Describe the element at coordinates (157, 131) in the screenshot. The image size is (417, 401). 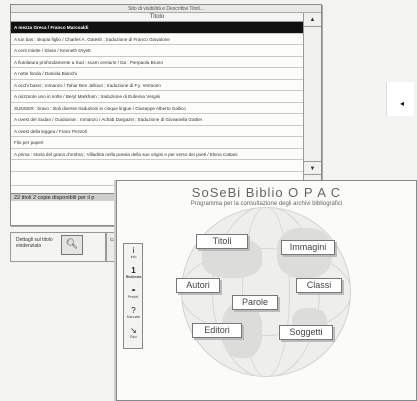
I see `list-item: A ovest della leggea / Franz Pezzoli` at that location.